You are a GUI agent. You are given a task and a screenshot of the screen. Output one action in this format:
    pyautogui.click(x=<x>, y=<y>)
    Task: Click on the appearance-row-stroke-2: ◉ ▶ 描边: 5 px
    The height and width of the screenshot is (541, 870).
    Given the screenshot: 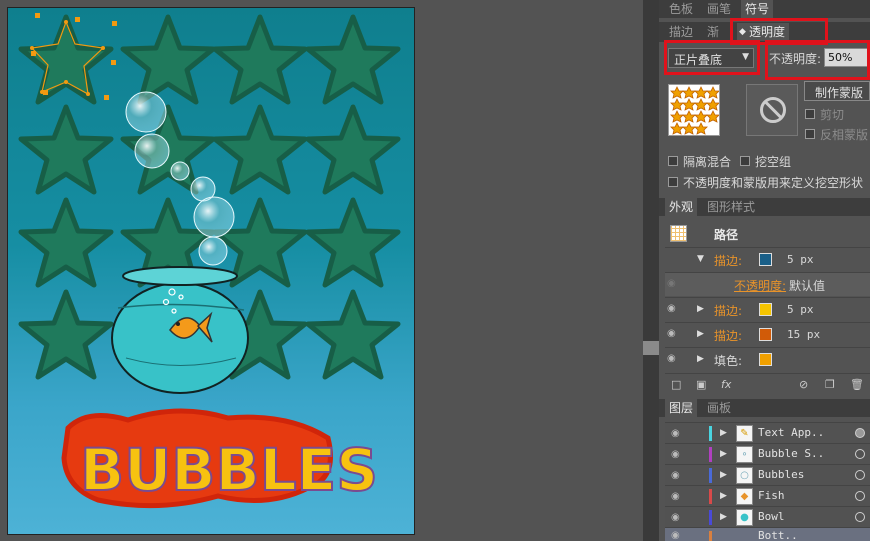 What is the action you would take?
    pyautogui.click(x=767, y=309)
    